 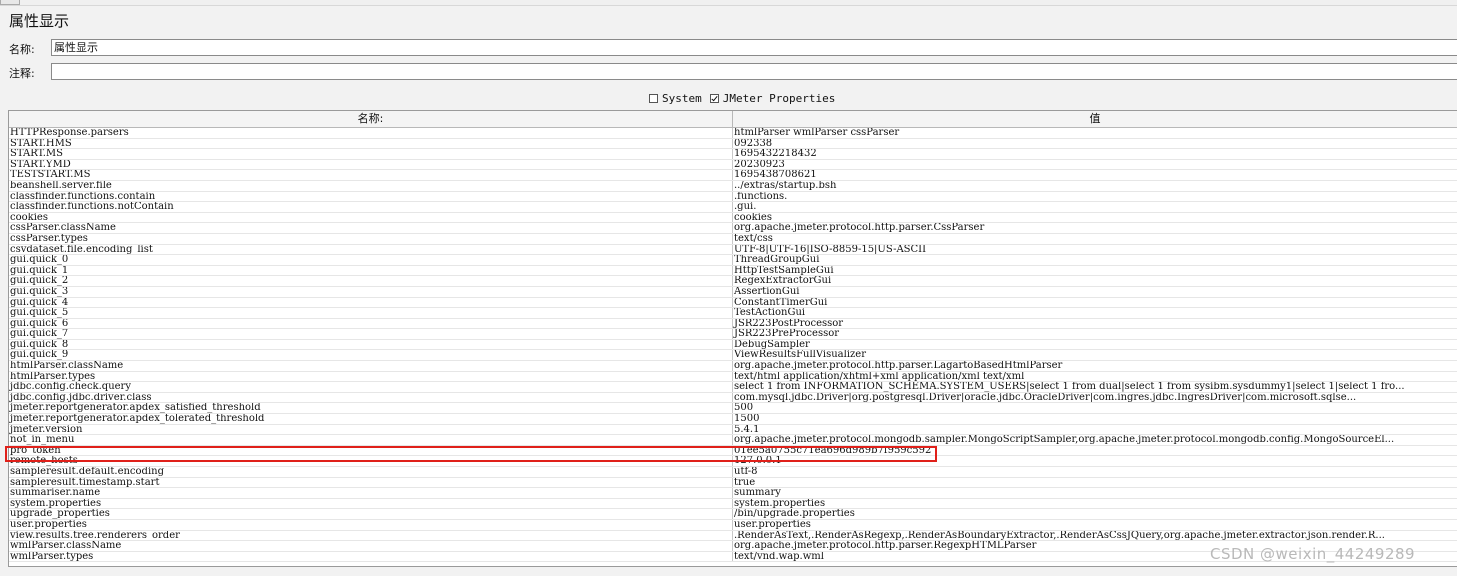 I want to click on property-value-cell: JSR223PostProcessor, so click(x=1094, y=324).